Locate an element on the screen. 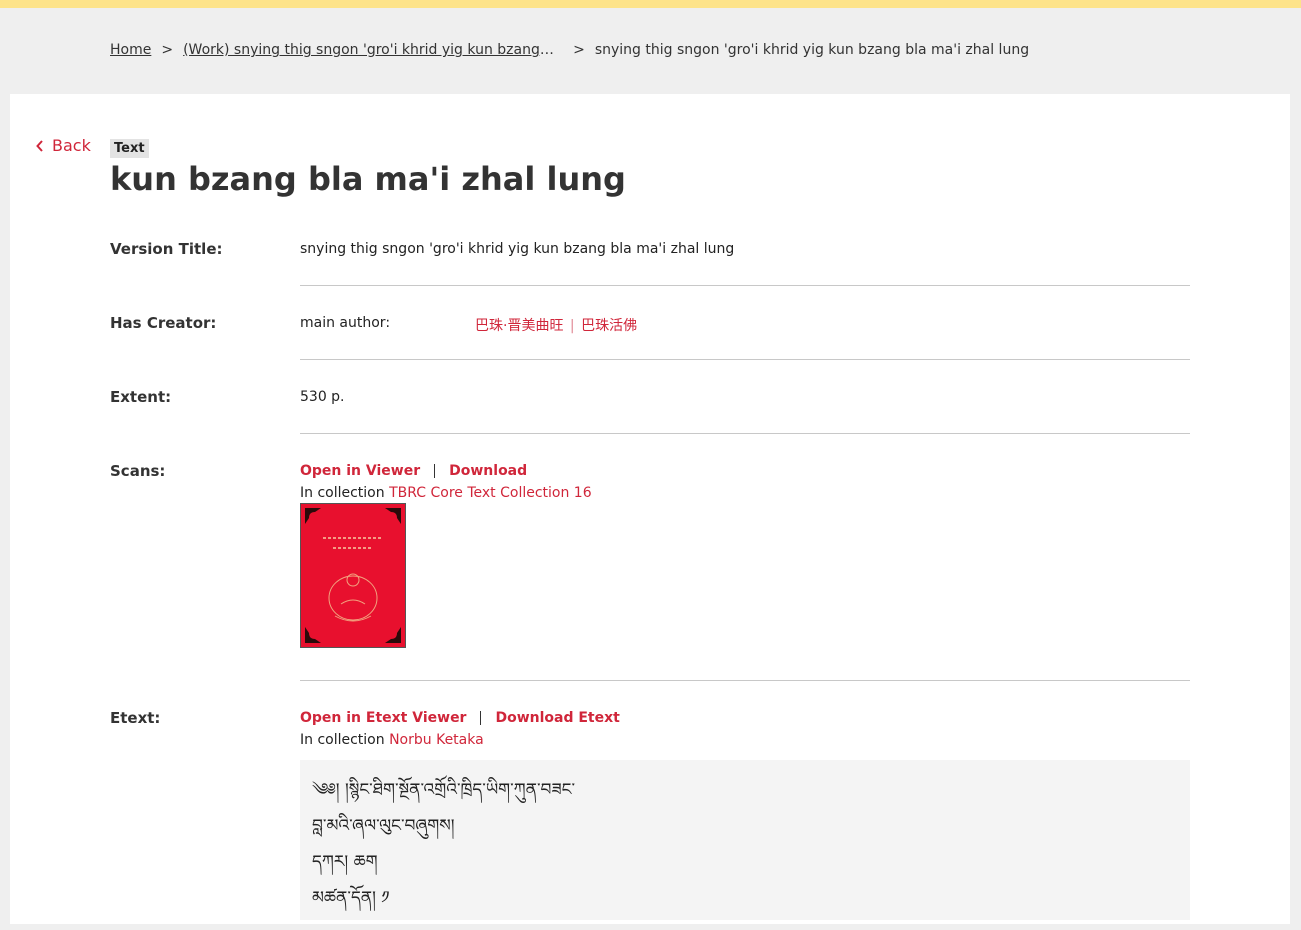 The height and width of the screenshot is (930, 1301). book-cover-image is located at coordinates (353, 575).